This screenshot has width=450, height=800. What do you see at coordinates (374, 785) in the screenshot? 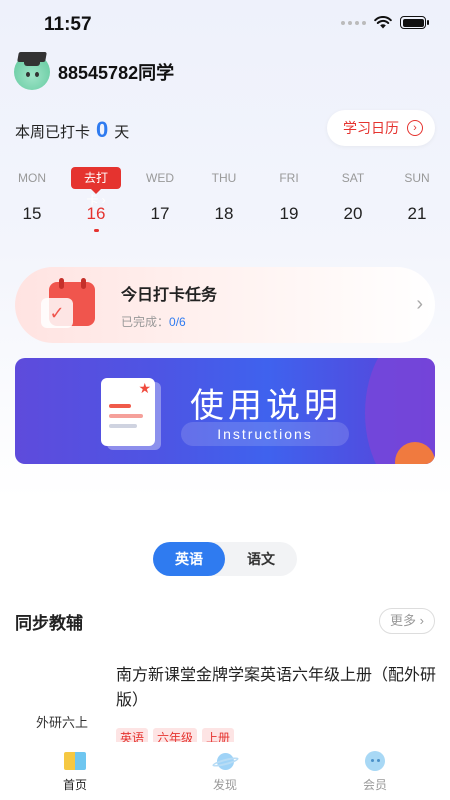
I see `tab-member-label: 会员` at bounding box center [374, 785].